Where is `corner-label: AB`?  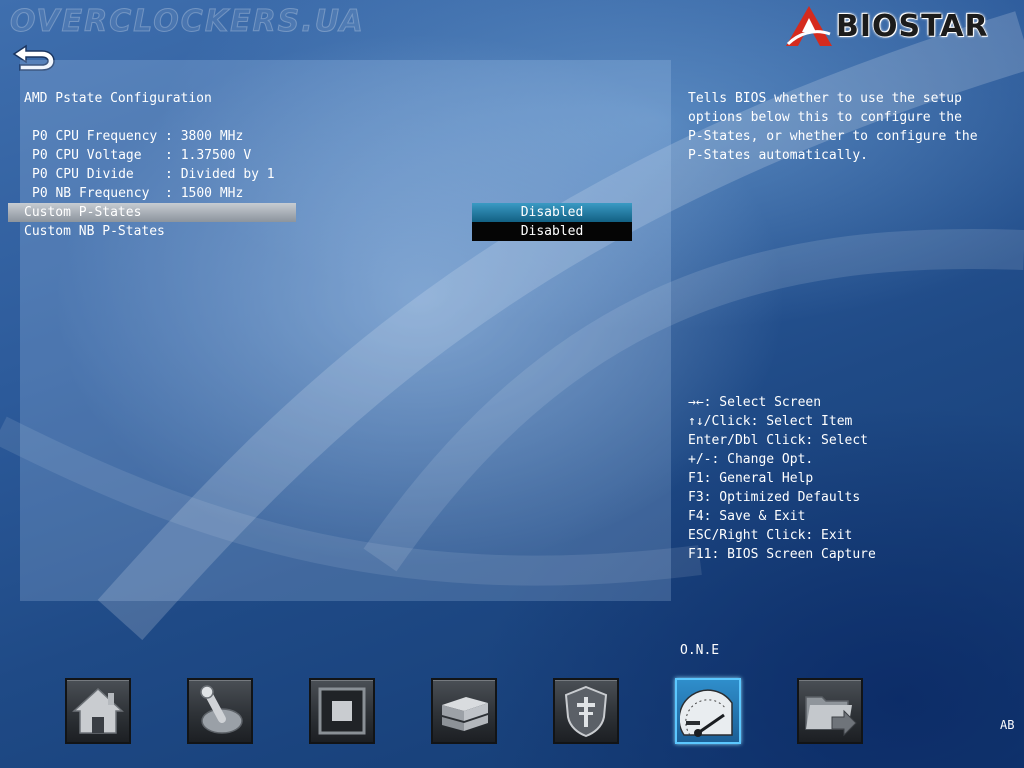
corner-label: AB is located at coordinates (1007, 725).